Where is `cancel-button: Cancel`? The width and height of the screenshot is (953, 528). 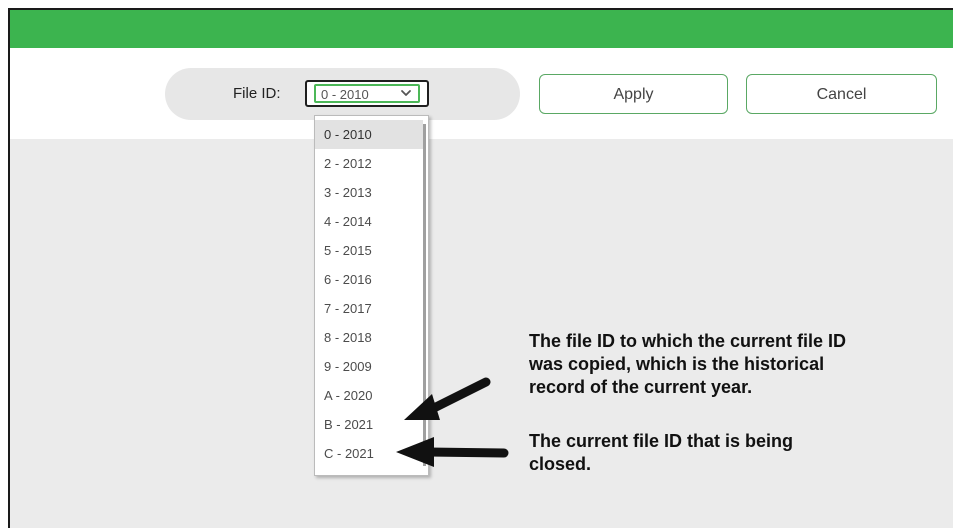 cancel-button: Cancel is located at coordinates (841, 94).